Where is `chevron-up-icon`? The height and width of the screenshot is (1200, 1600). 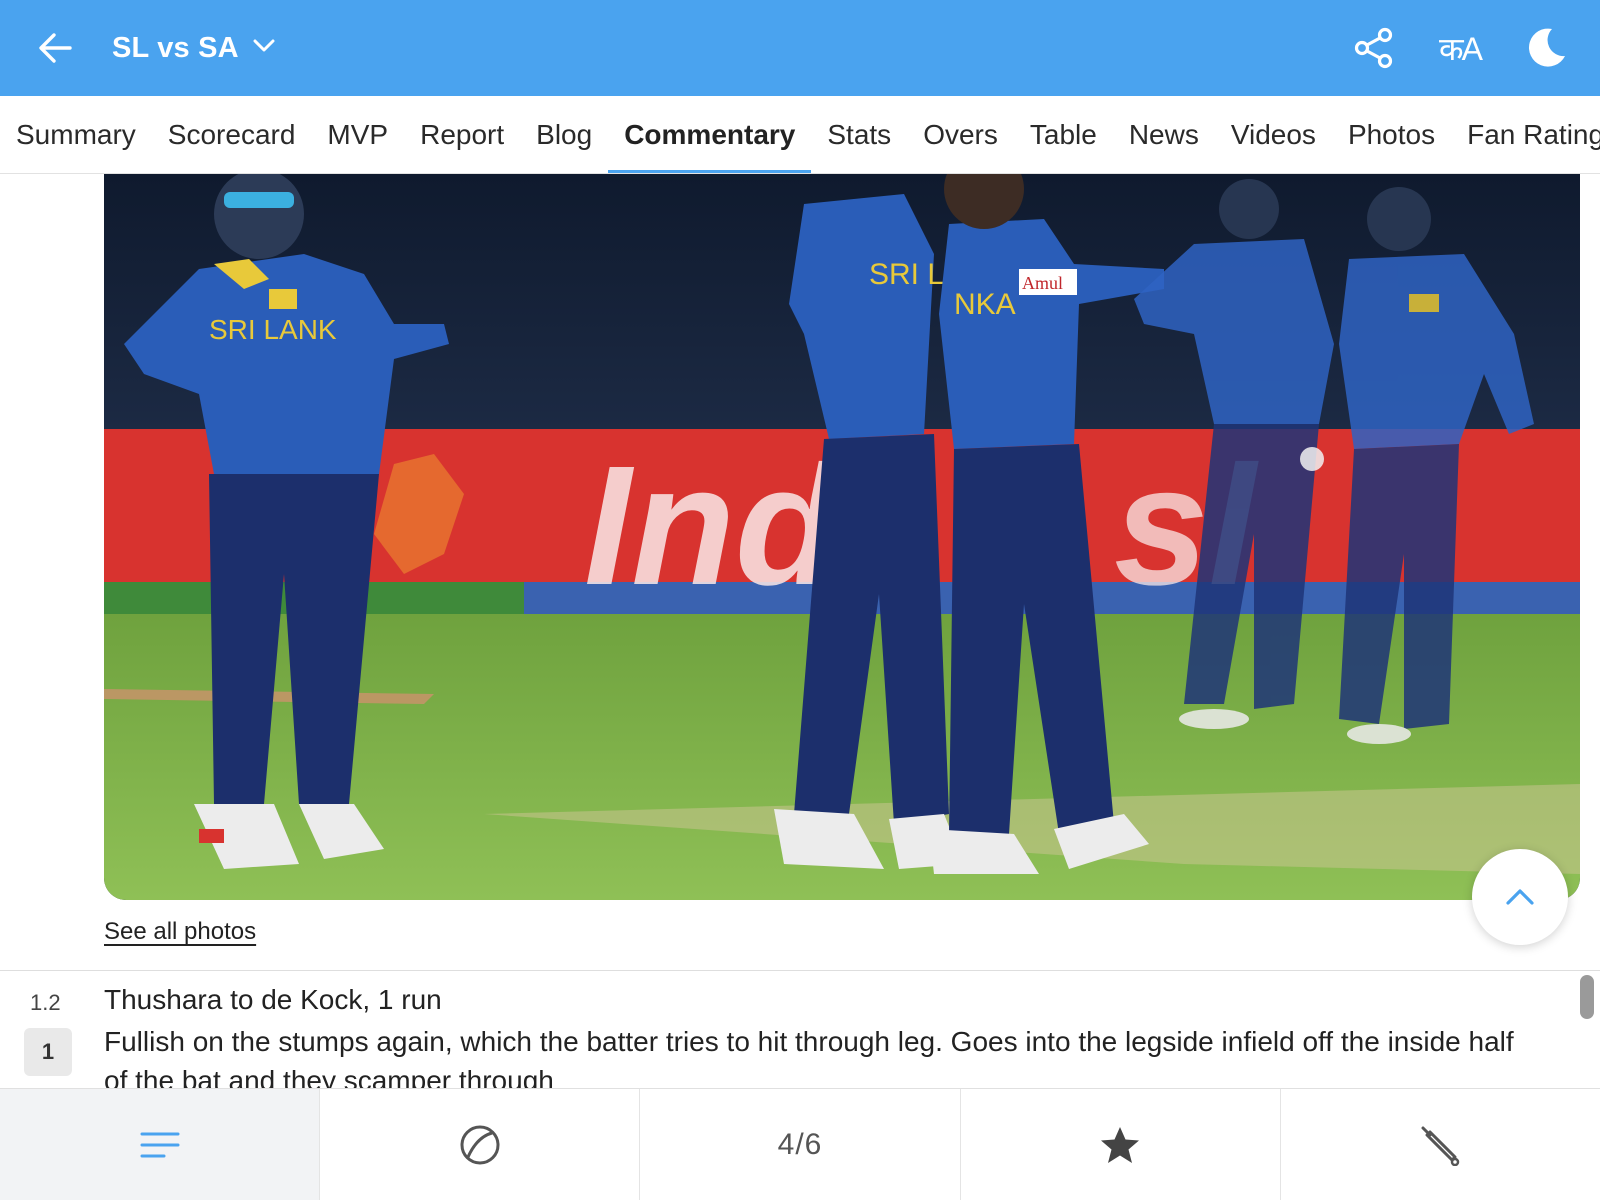
chevron-up-icon is located at coordinates (1520, 897).